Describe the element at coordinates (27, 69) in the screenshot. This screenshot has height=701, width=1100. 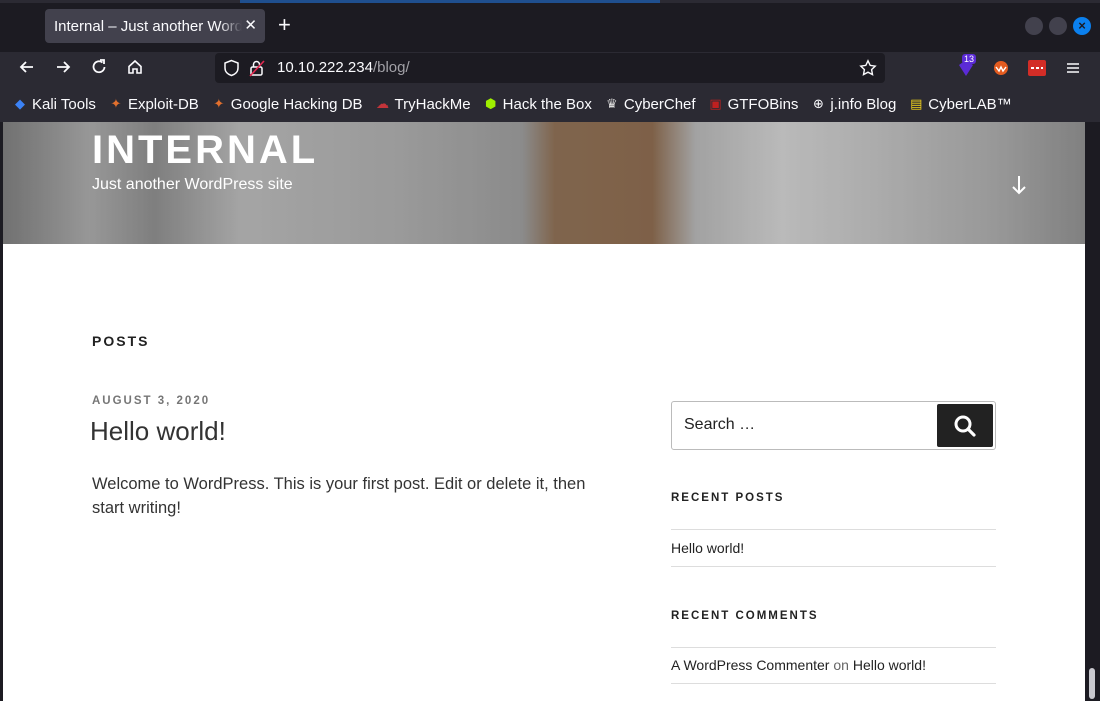
I see `back-icon` at that location.